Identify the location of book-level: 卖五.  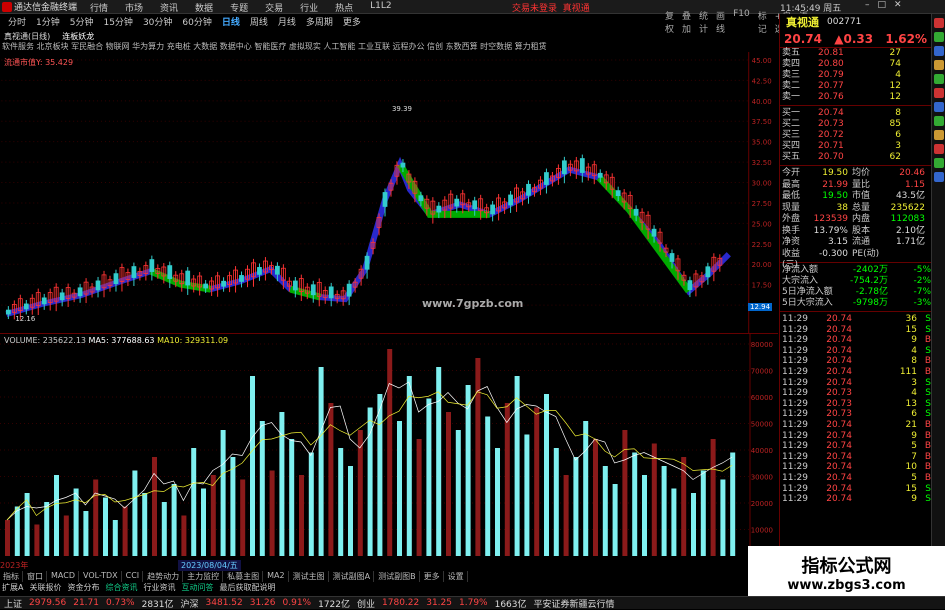
(791, 53).